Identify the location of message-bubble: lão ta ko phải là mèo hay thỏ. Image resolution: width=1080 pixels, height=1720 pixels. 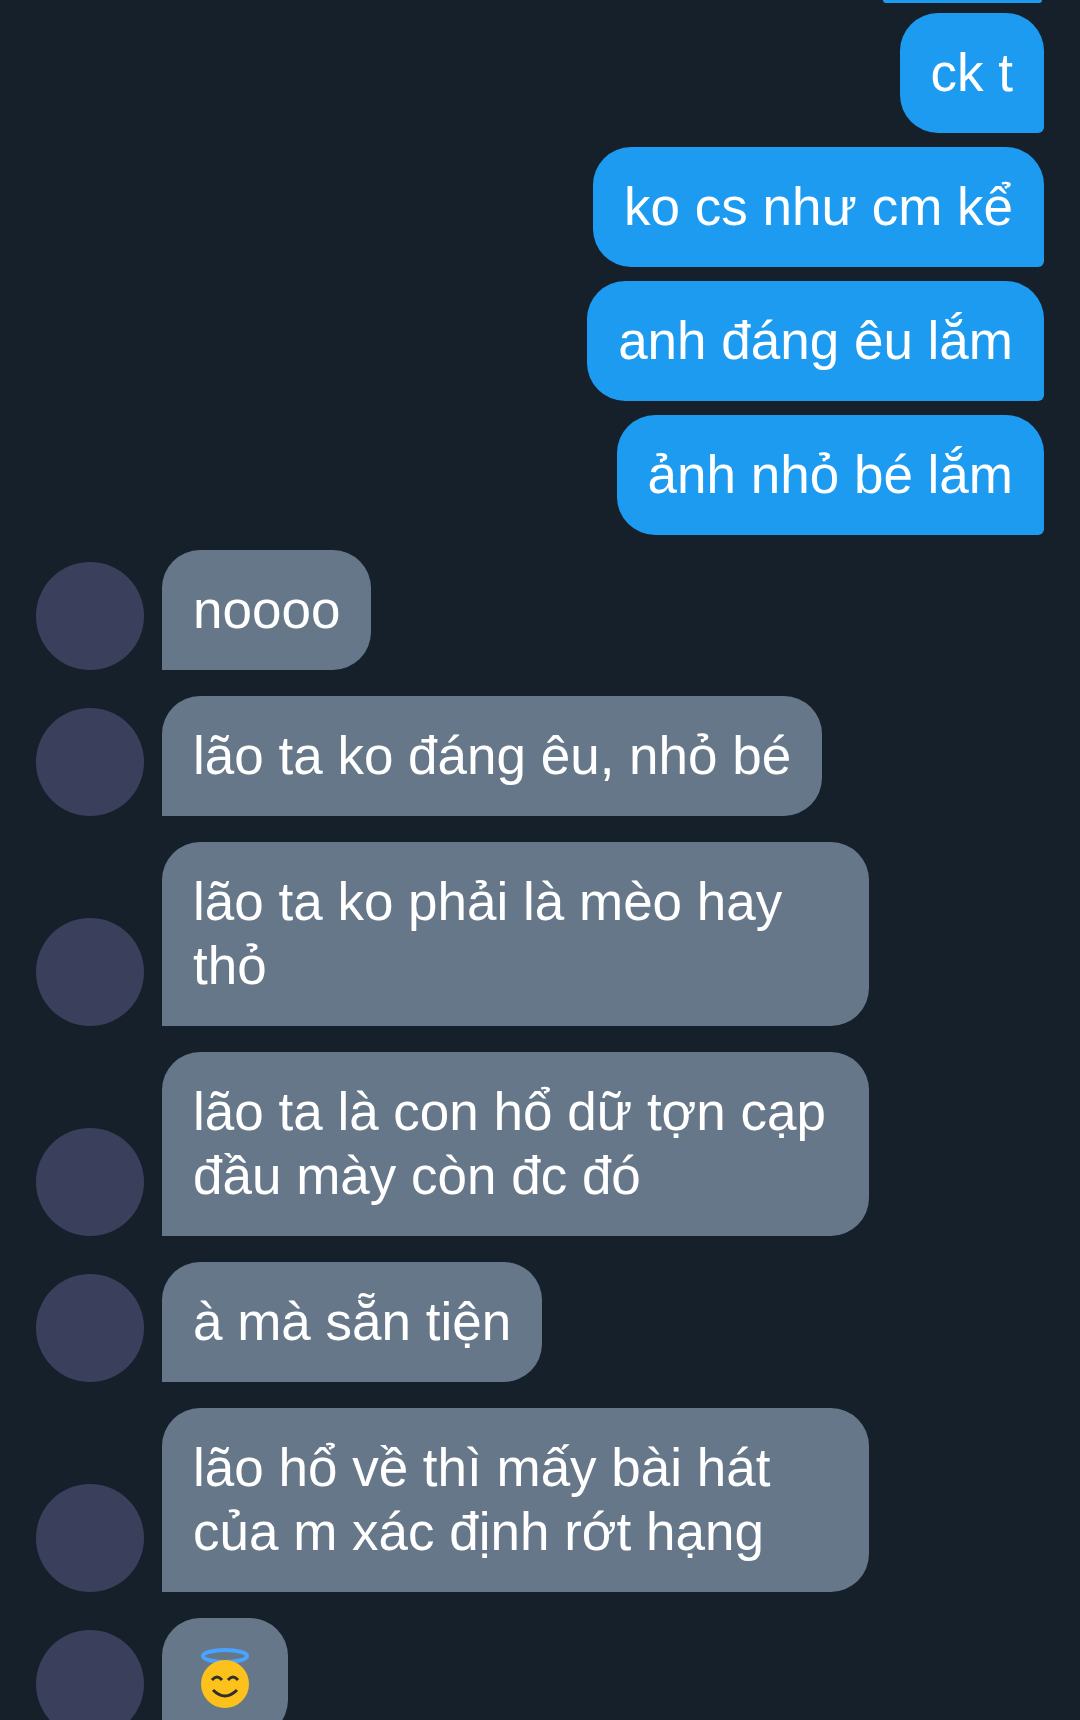
(515, 934).